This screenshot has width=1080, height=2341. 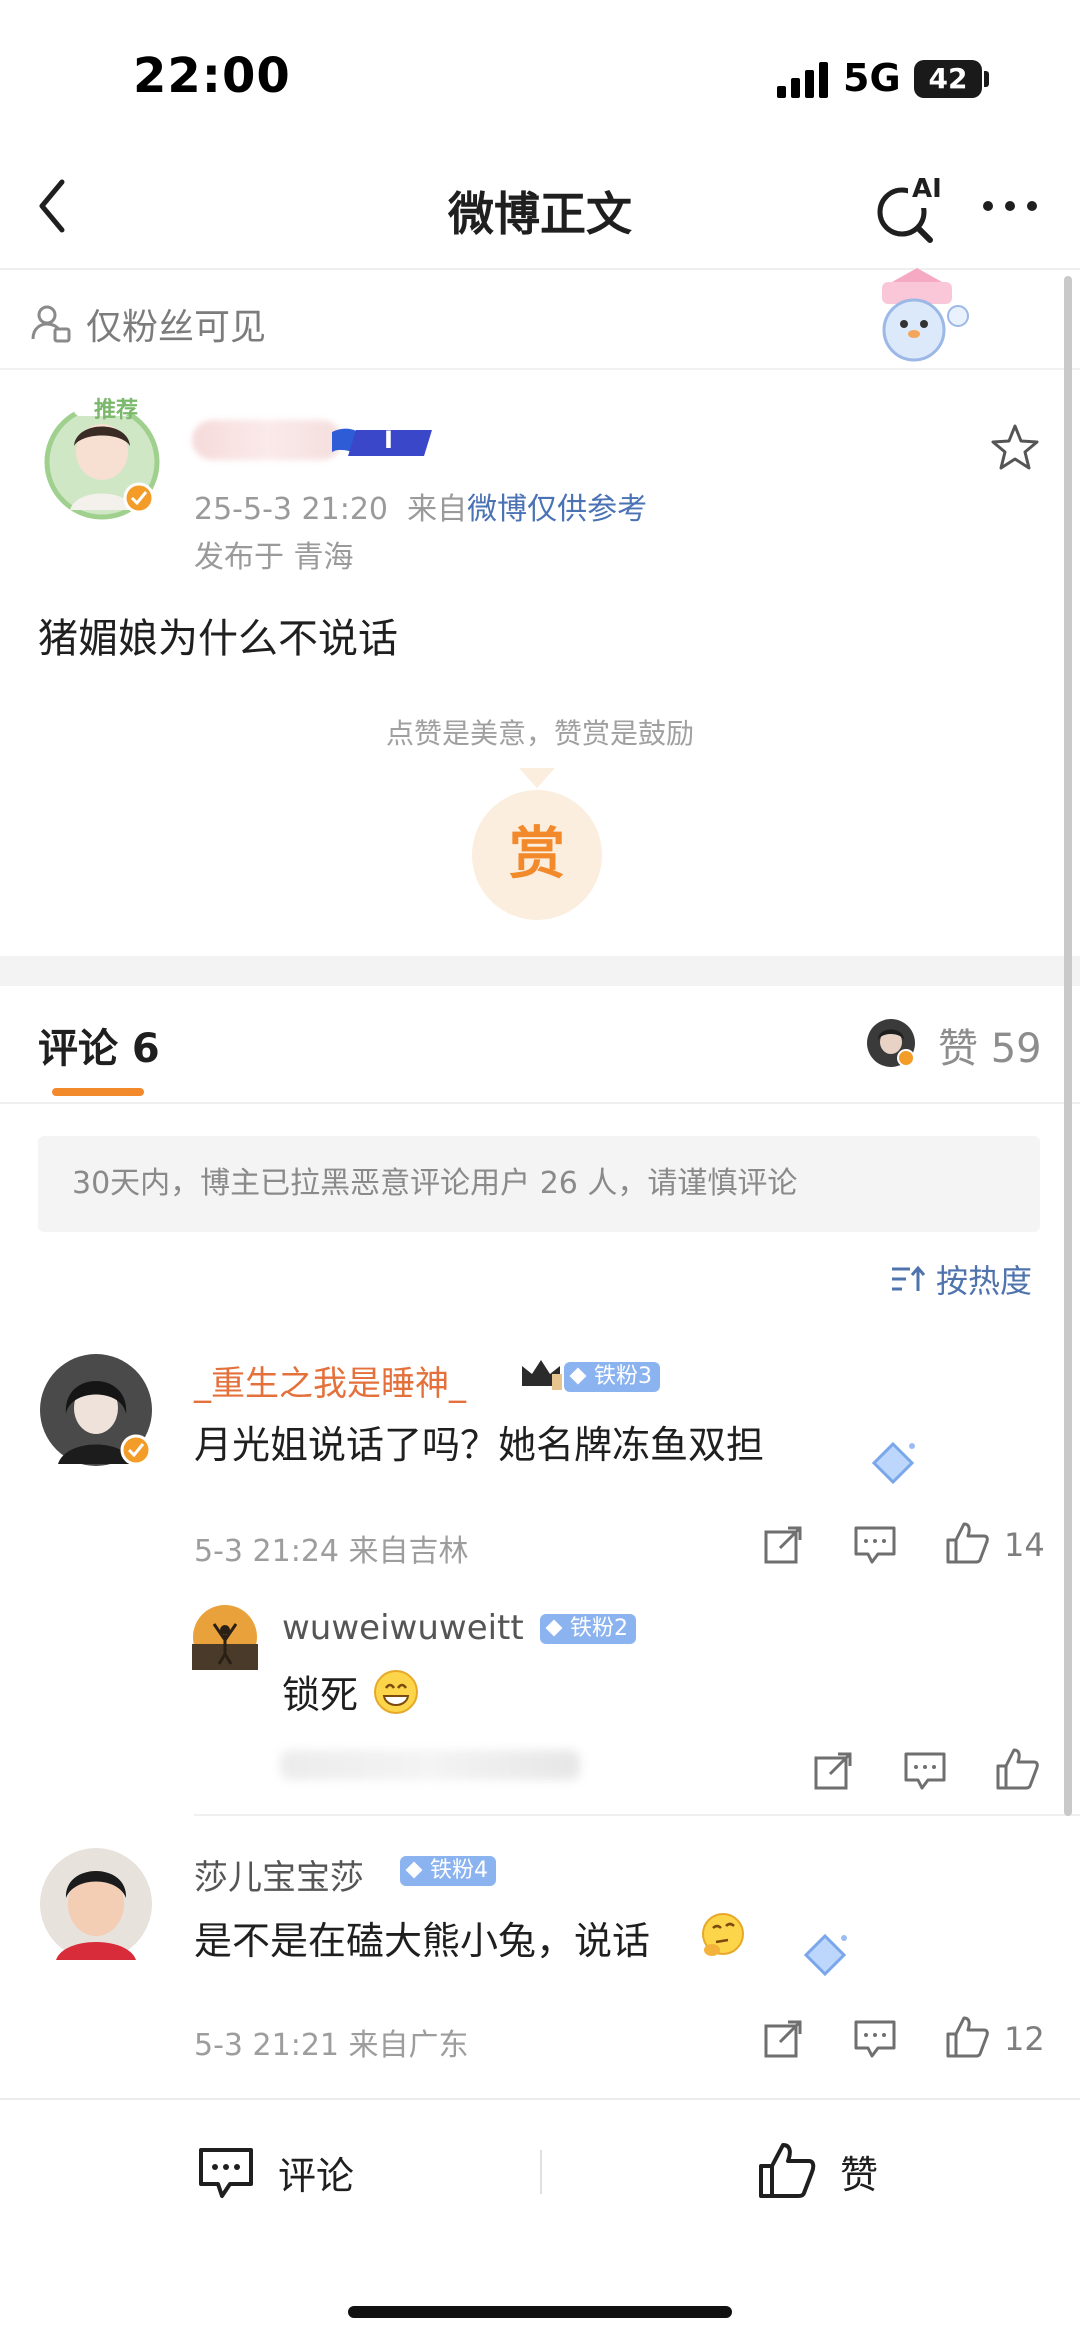 I want to click on author-name-redacted, so click(x=267, y=440).